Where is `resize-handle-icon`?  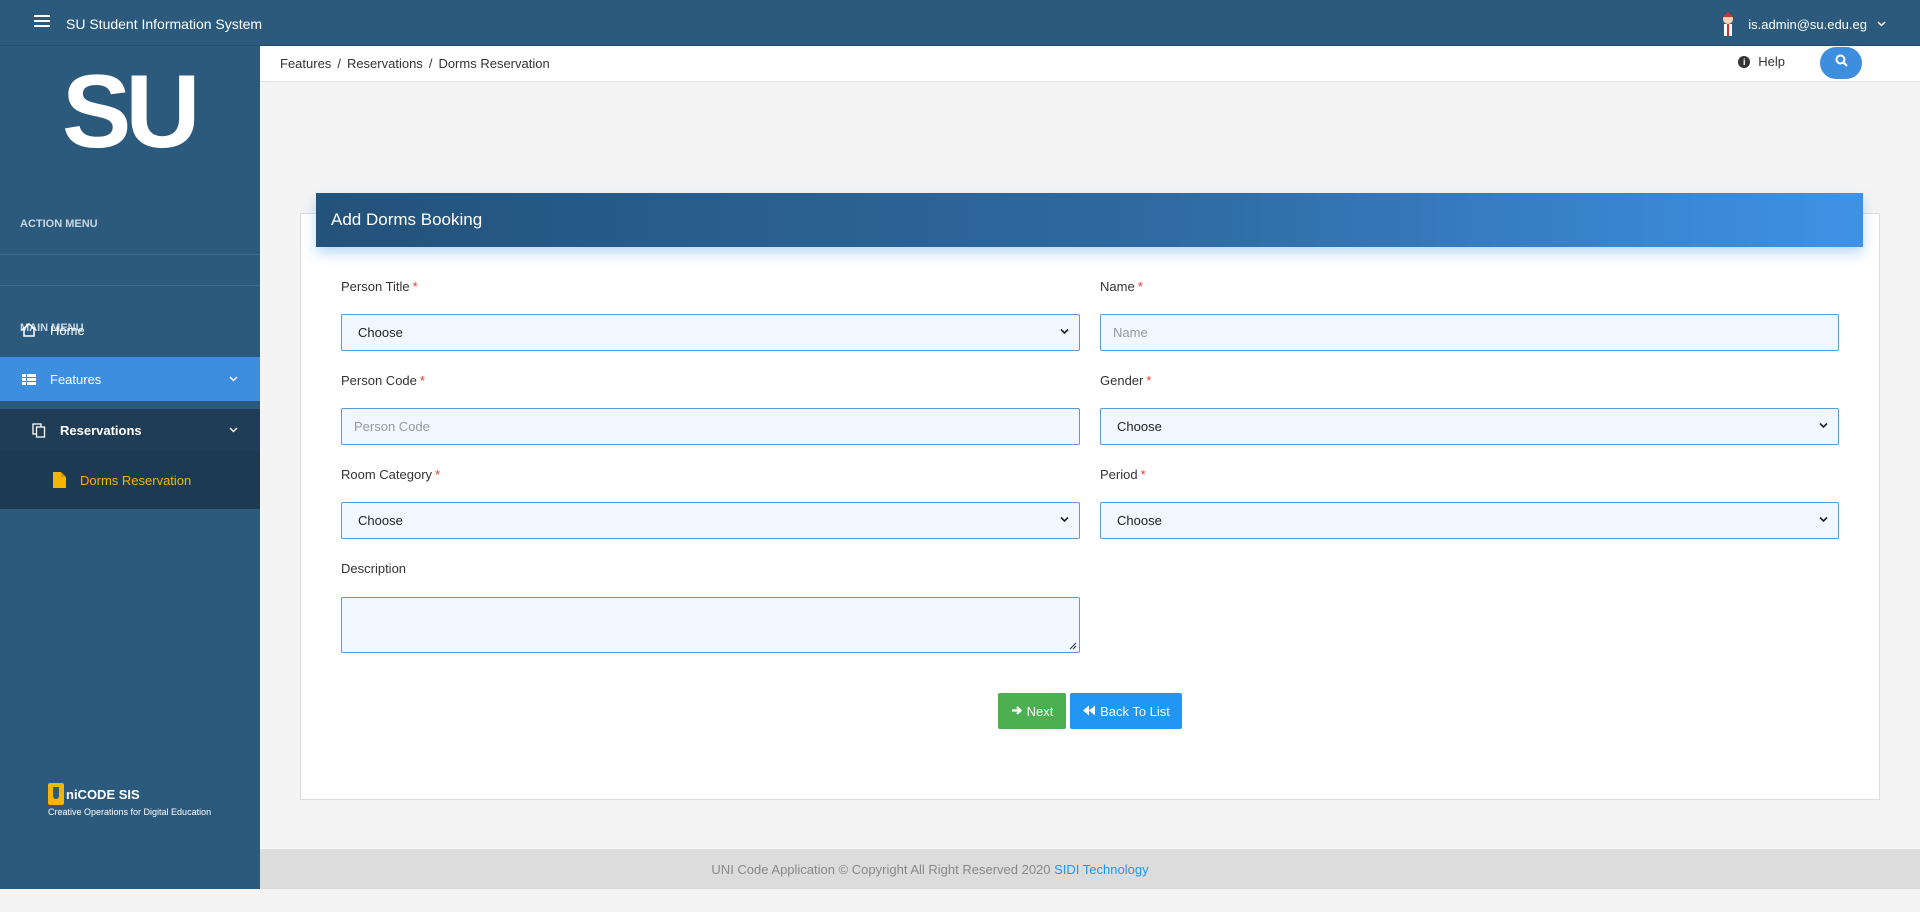 resize-handle-icon is located at coordinates (1072, 645).